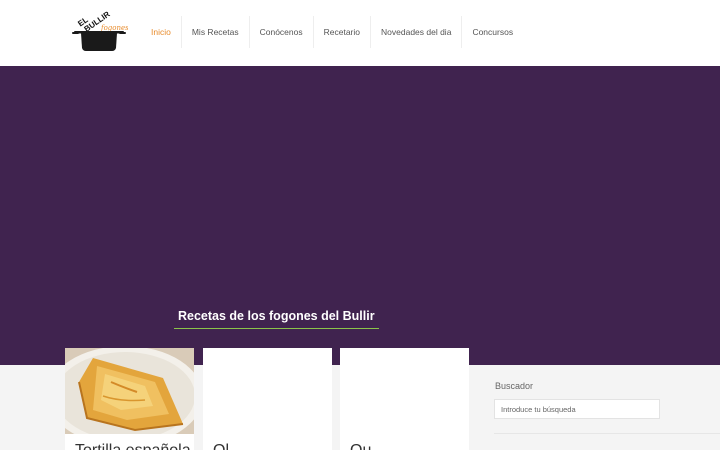 The width and height of the screenshot is (720, 450). I want to click on pot-logo-icon: EL BULLIR DE fogones, so click(100, 30).